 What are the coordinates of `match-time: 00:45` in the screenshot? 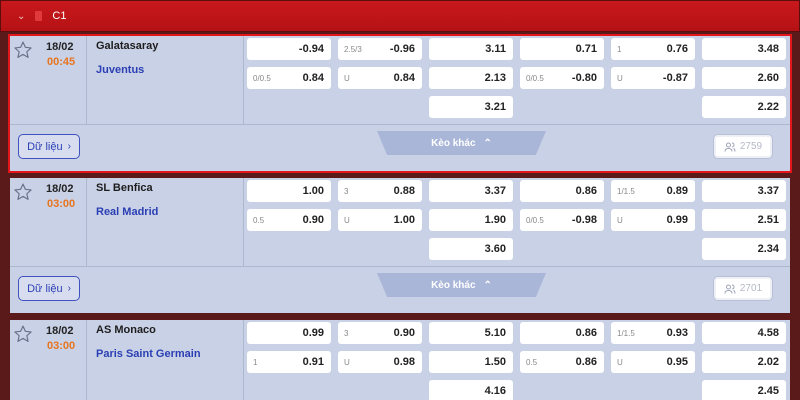 It's located at (61, 62).